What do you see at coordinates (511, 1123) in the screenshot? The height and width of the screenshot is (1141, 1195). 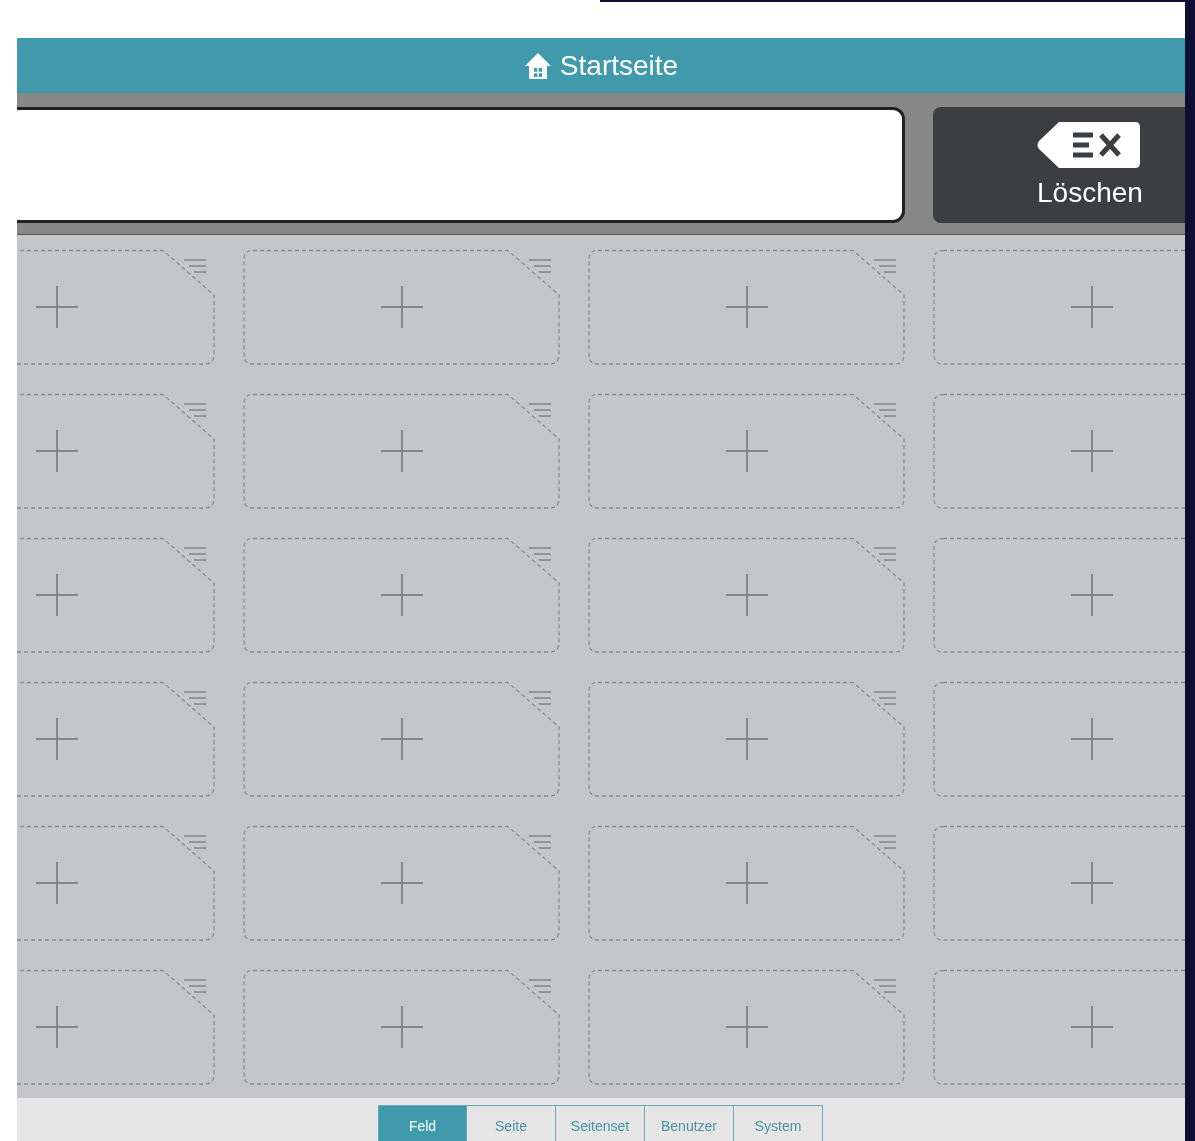 I see `tab: Seite` at bounding box center [511, 1123].